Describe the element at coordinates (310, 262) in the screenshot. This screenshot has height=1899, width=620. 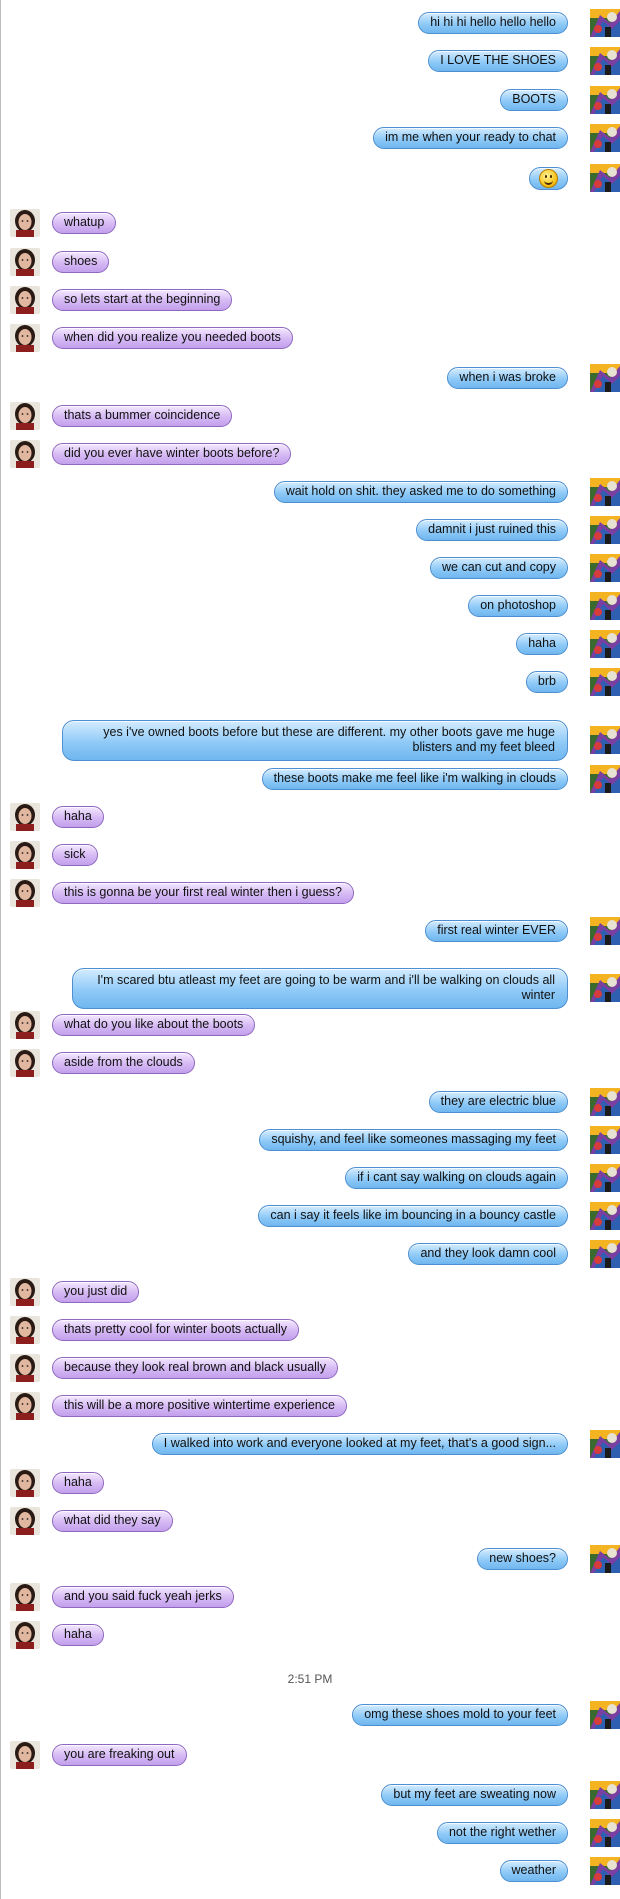
I see `message-row-received: shoes` at that location.